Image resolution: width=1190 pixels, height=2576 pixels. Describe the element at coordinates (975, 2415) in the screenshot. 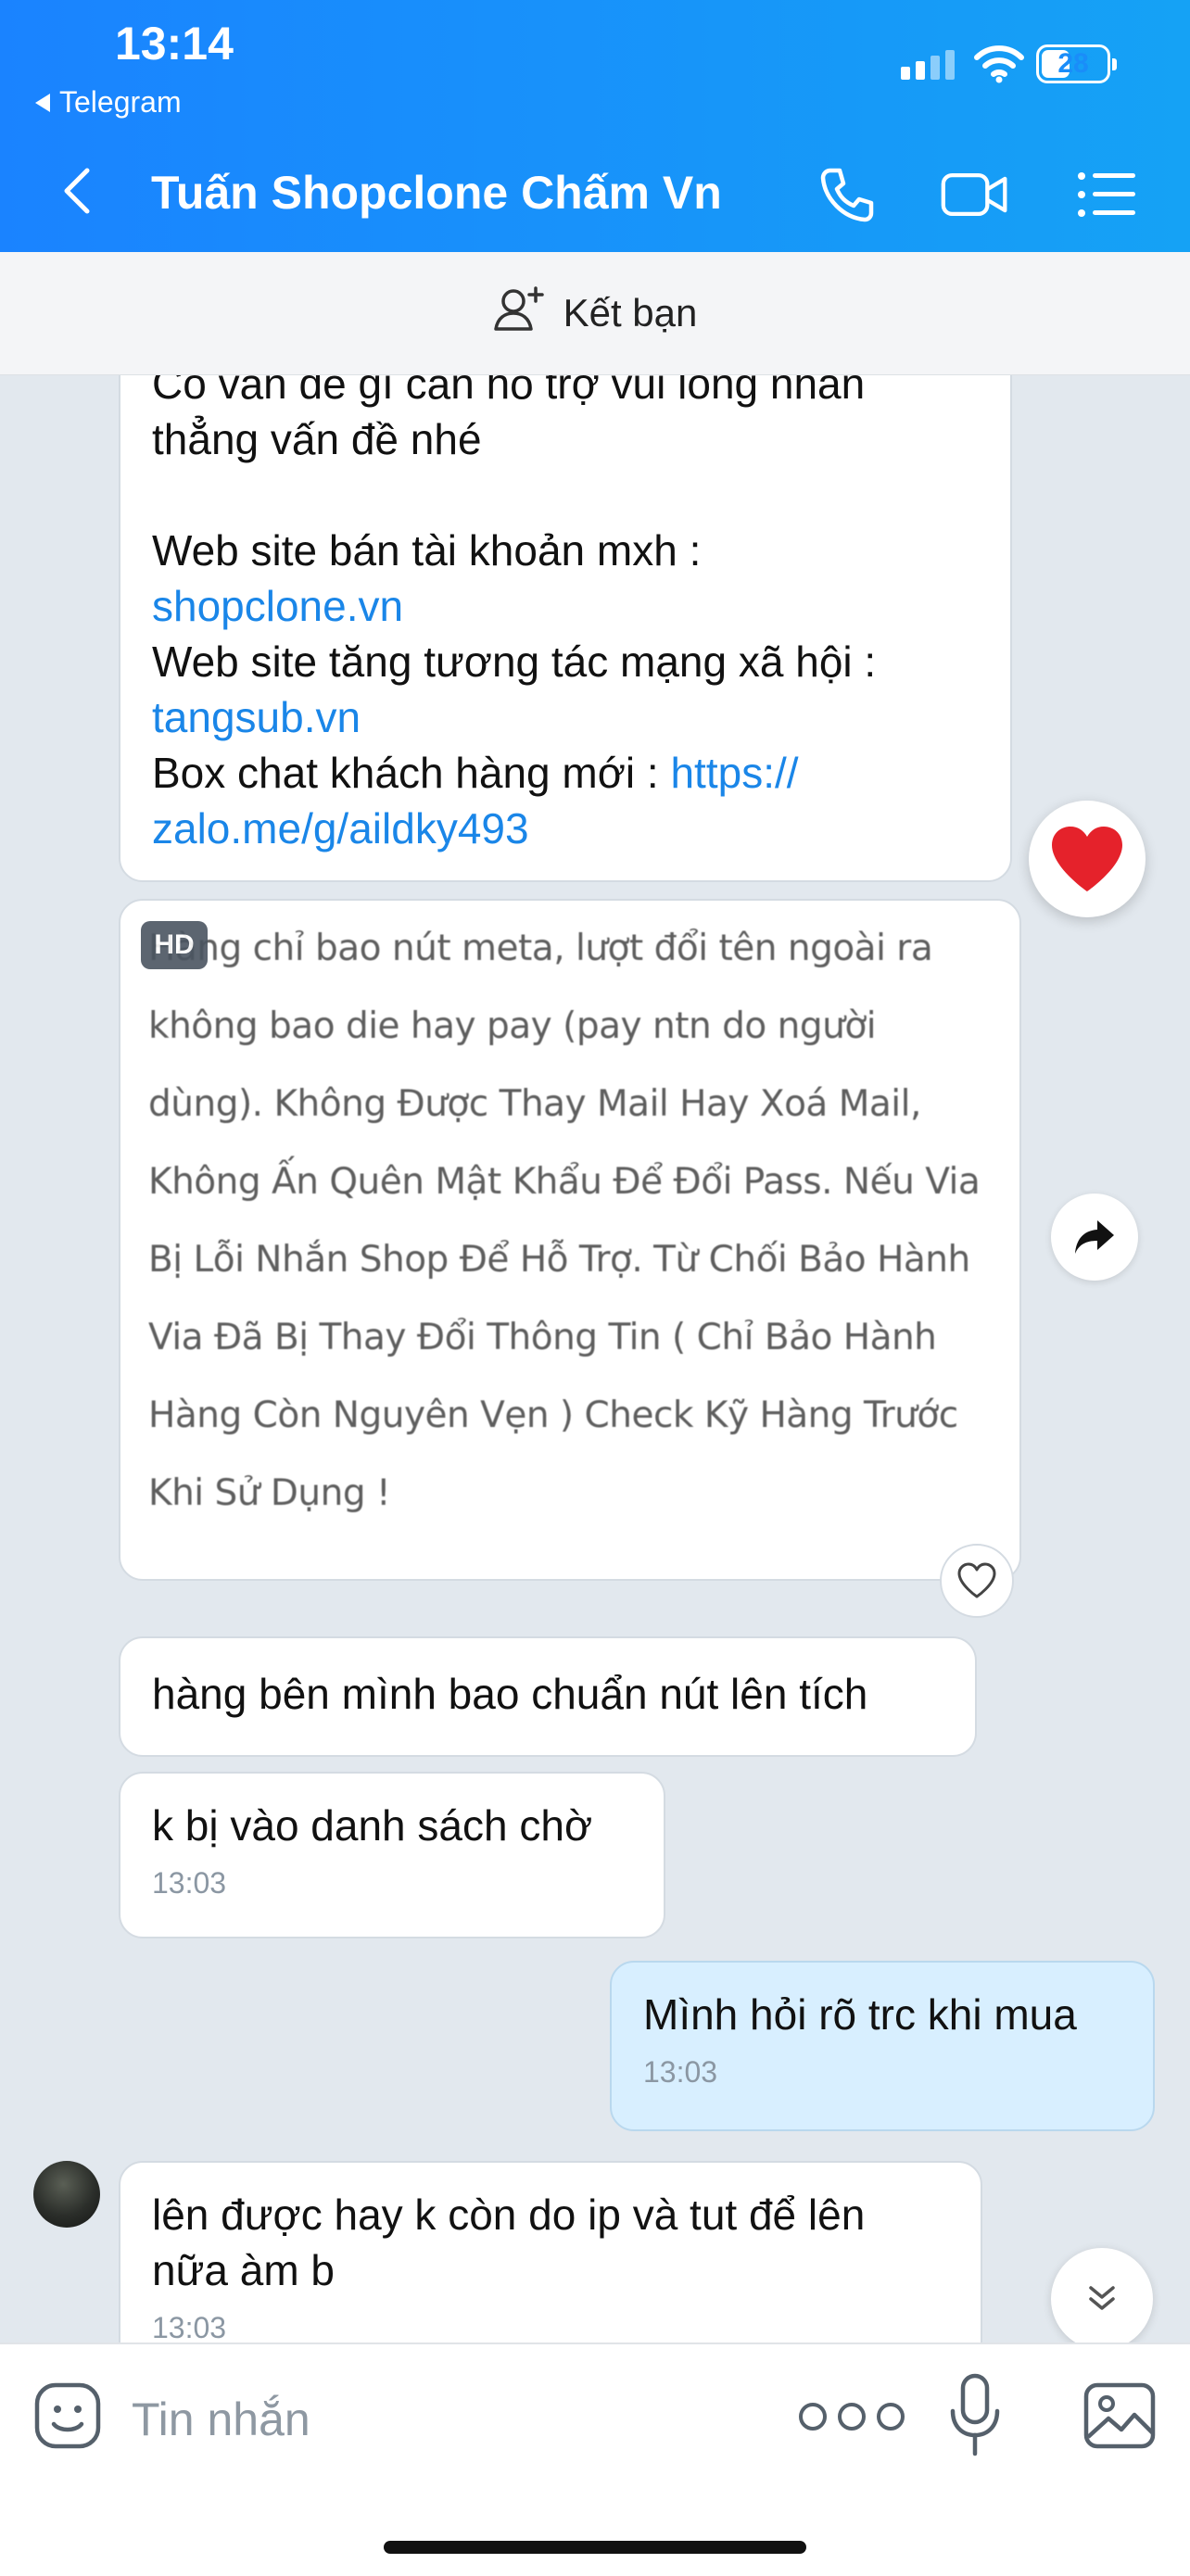

I see `microphone-icon` at that location.